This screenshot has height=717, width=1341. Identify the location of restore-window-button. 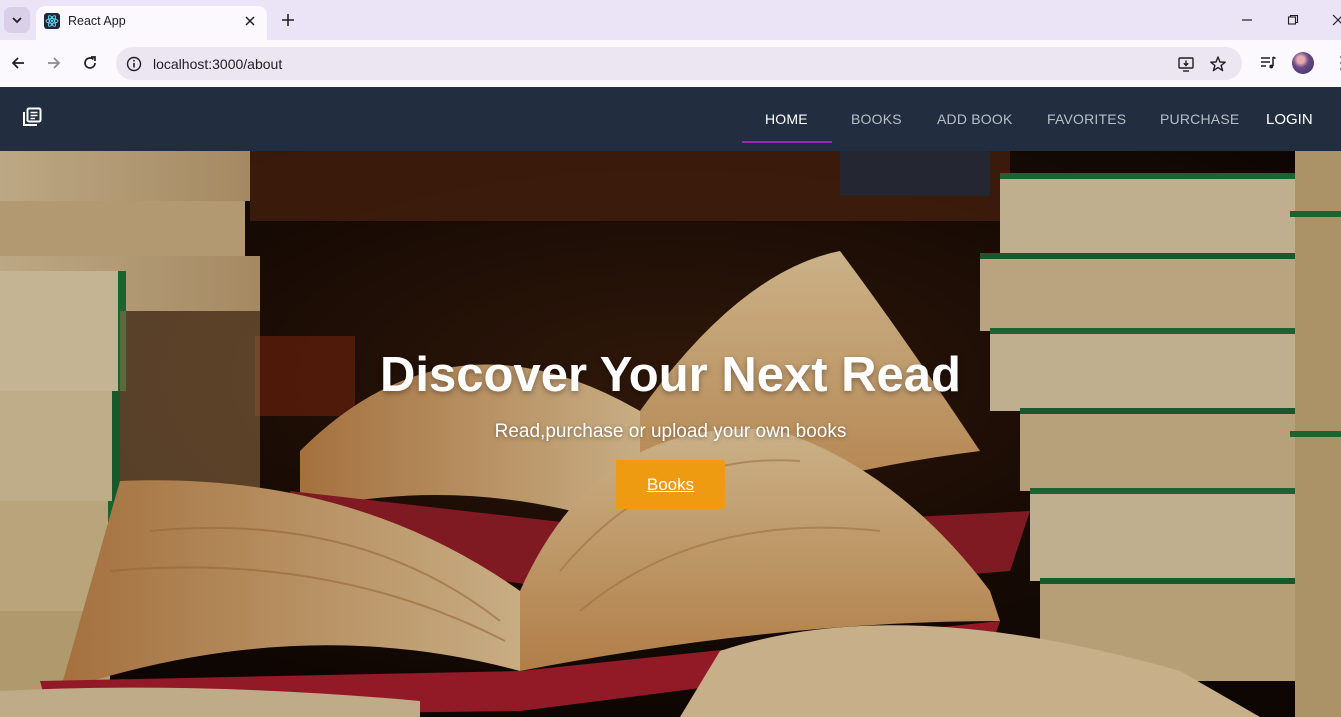
(1293, 20).